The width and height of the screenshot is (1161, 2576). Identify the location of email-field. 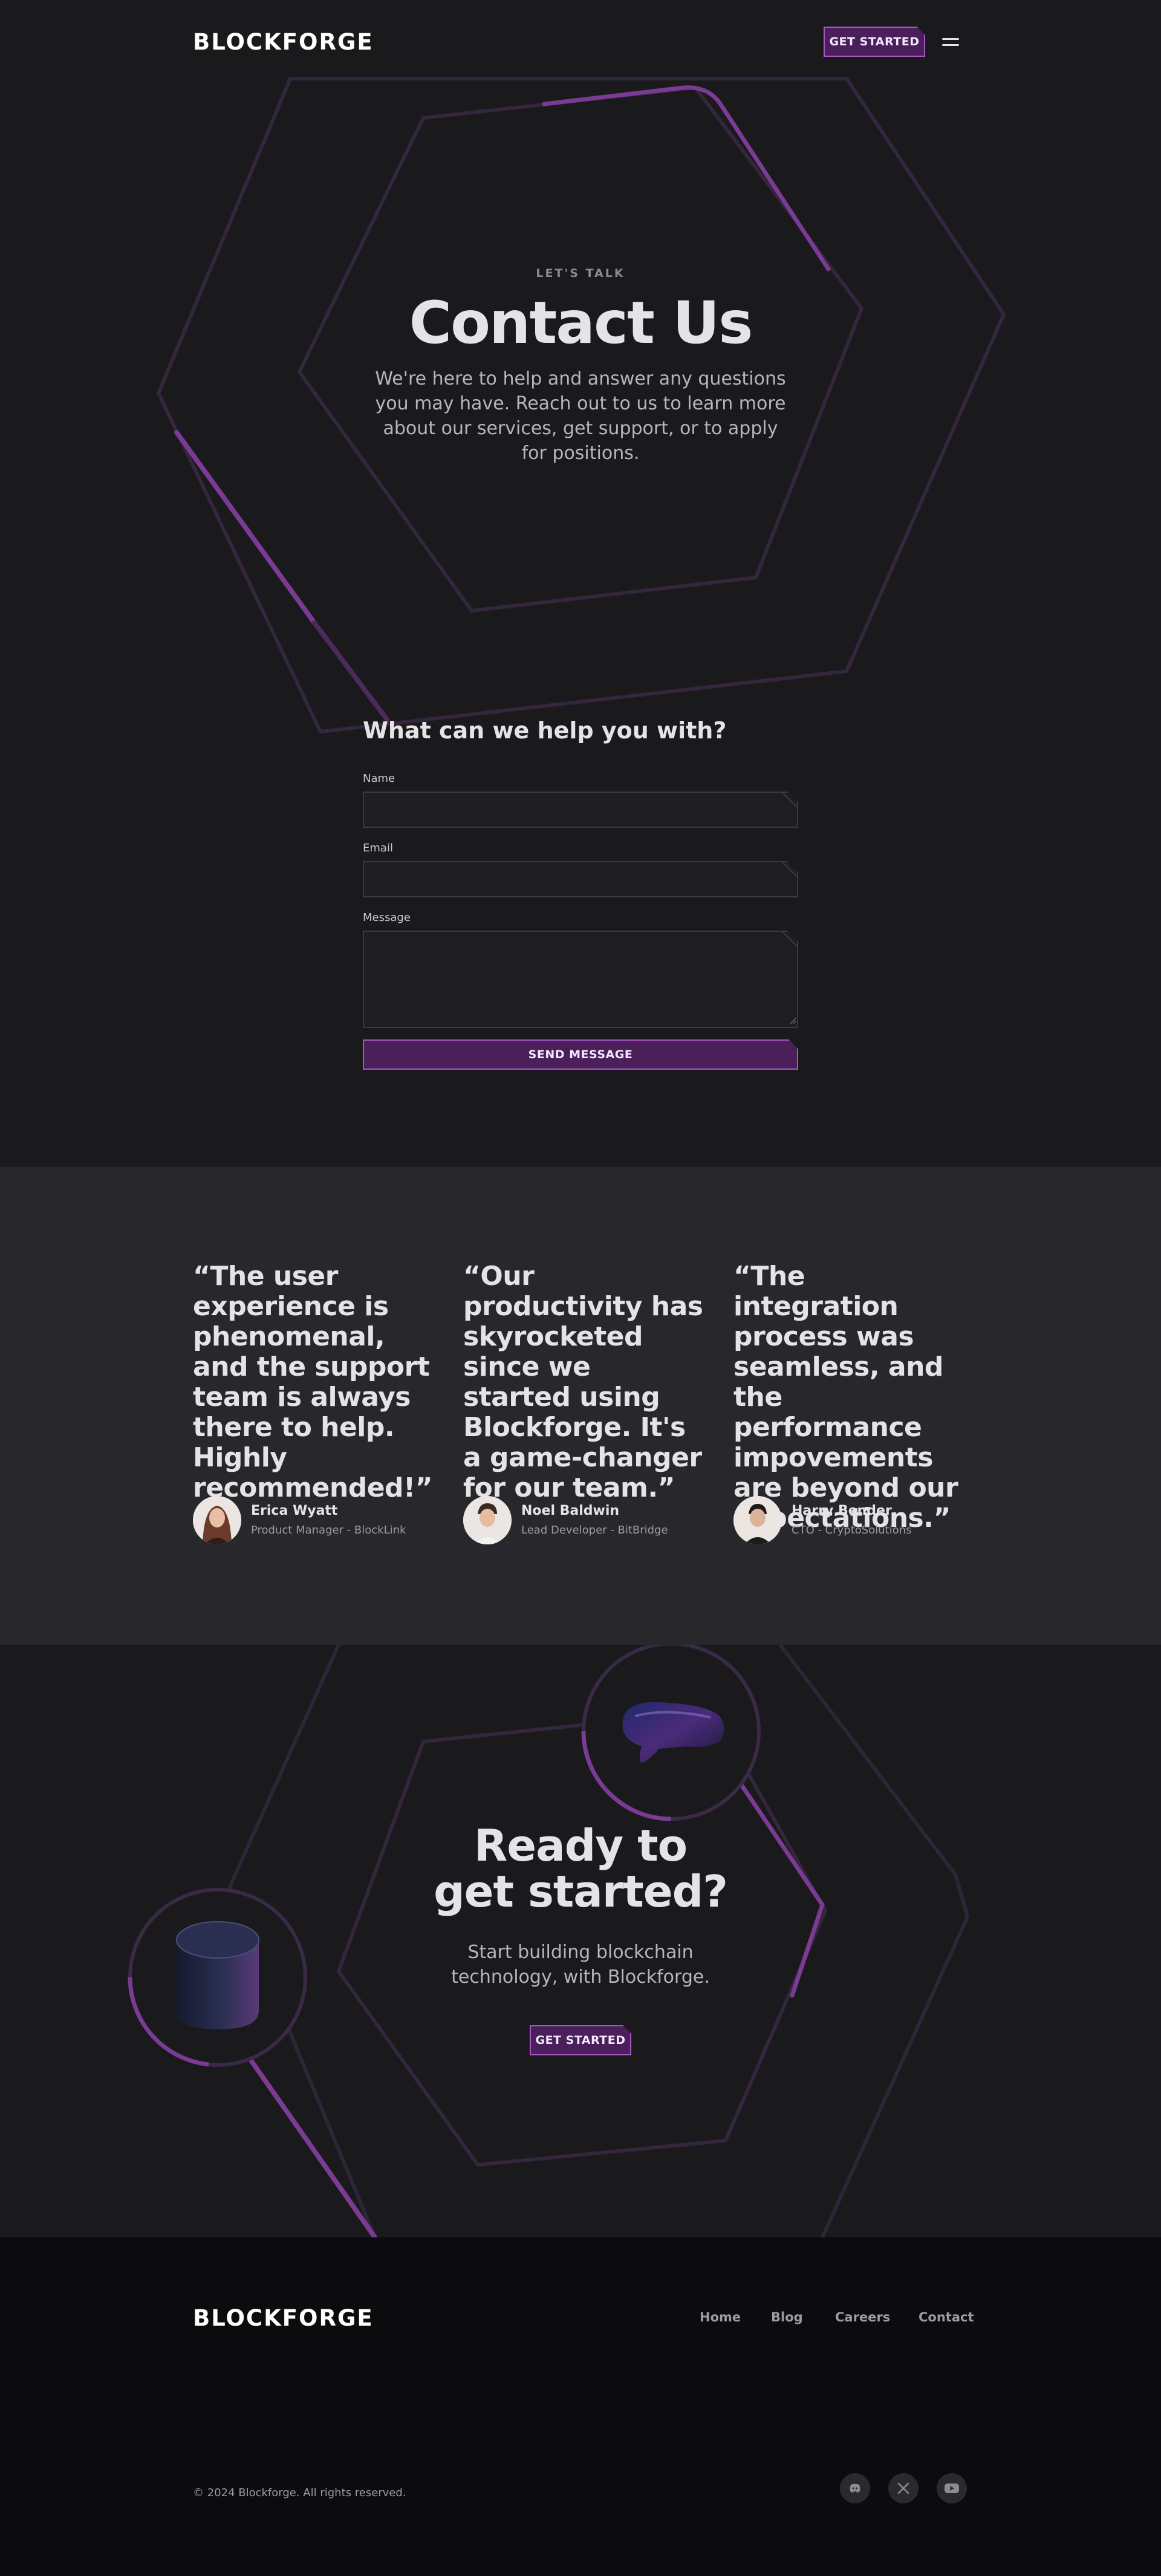
(580, 879).